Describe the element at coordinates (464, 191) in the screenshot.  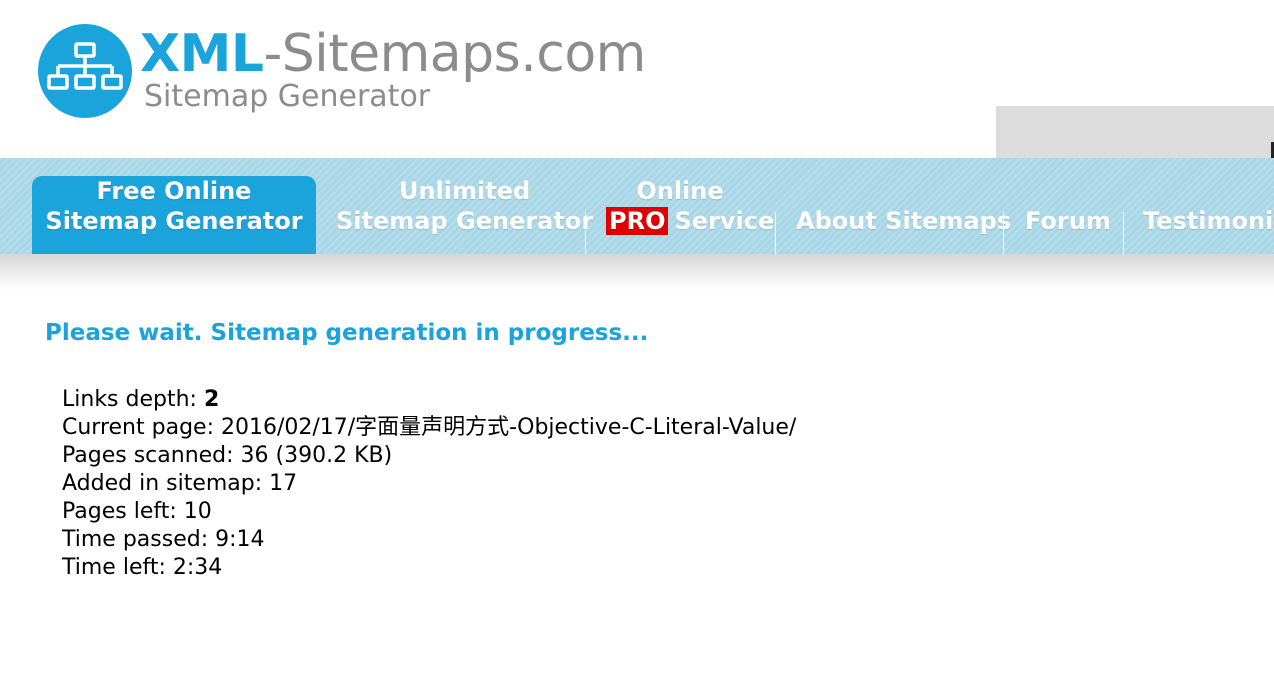
I see `nav-item-line1: Unlimited` at that location.